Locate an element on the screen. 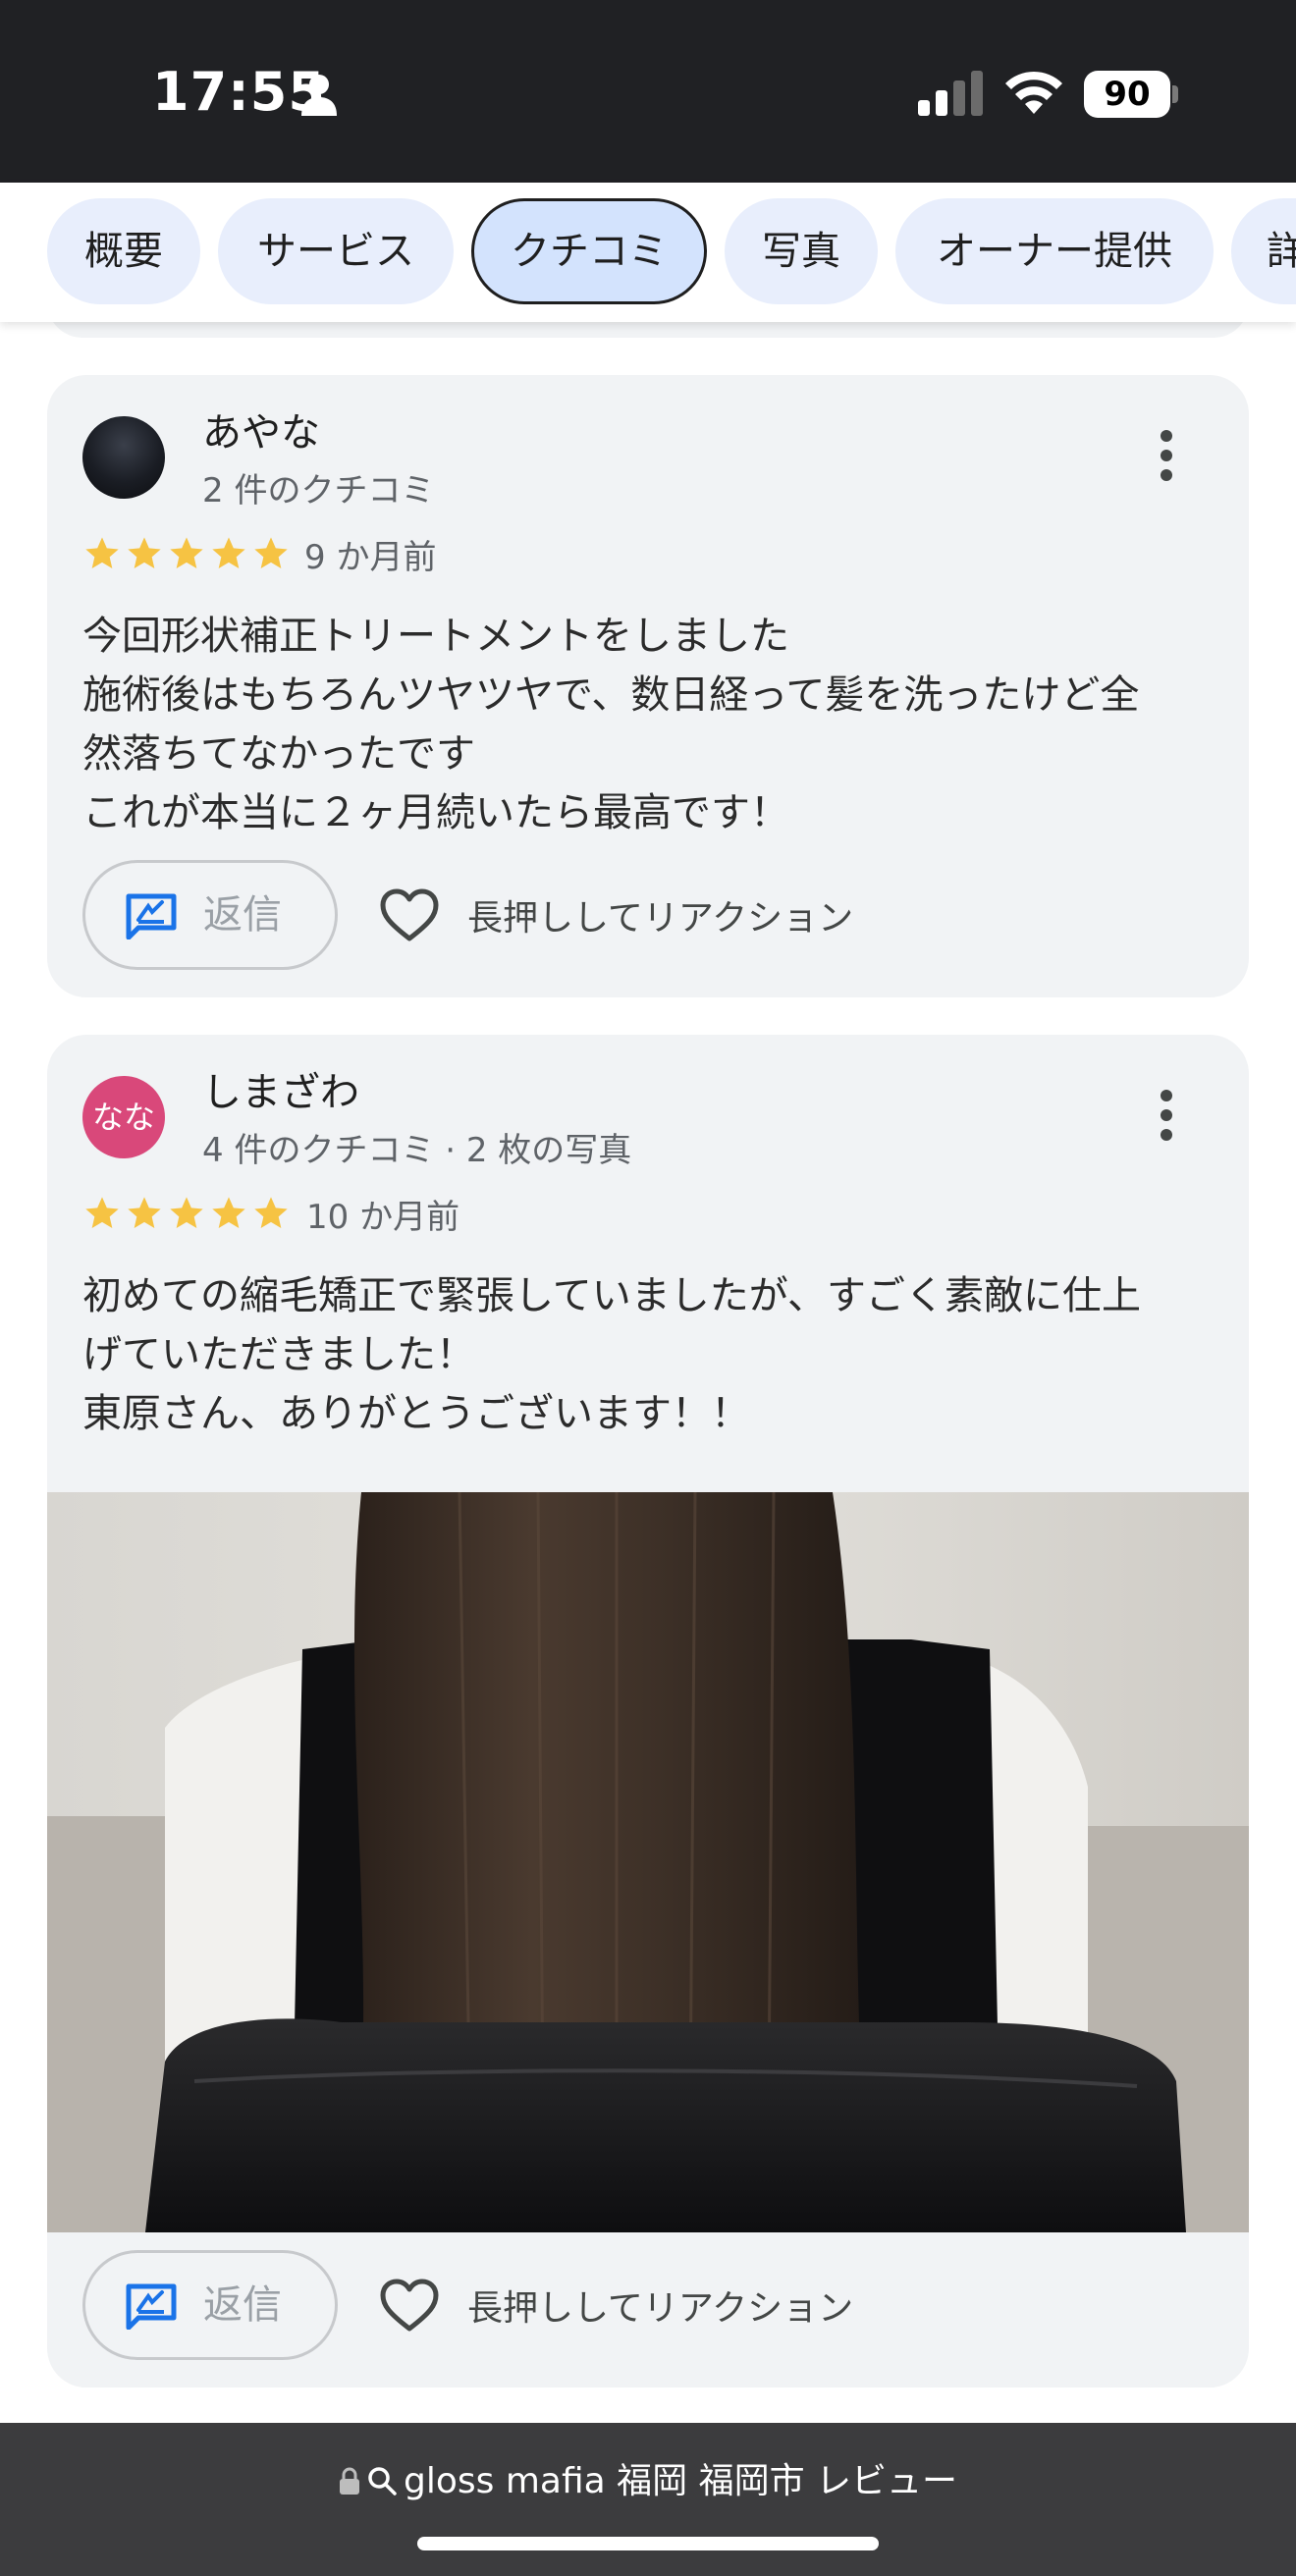  wifi-icon is located at coordinates (1033, 92).